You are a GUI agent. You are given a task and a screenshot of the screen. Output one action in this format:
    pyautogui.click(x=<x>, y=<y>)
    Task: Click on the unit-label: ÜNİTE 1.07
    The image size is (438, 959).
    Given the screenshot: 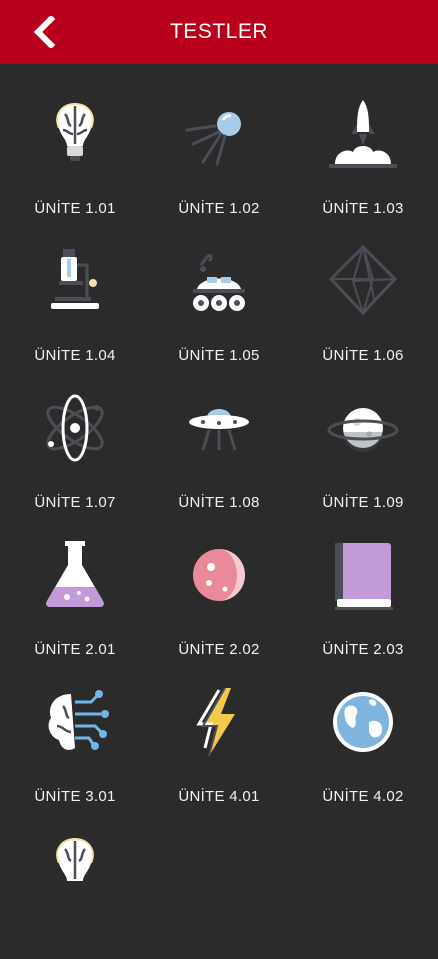 What is the action you would take?
    pyautogui.click(x=75, y=502)
    